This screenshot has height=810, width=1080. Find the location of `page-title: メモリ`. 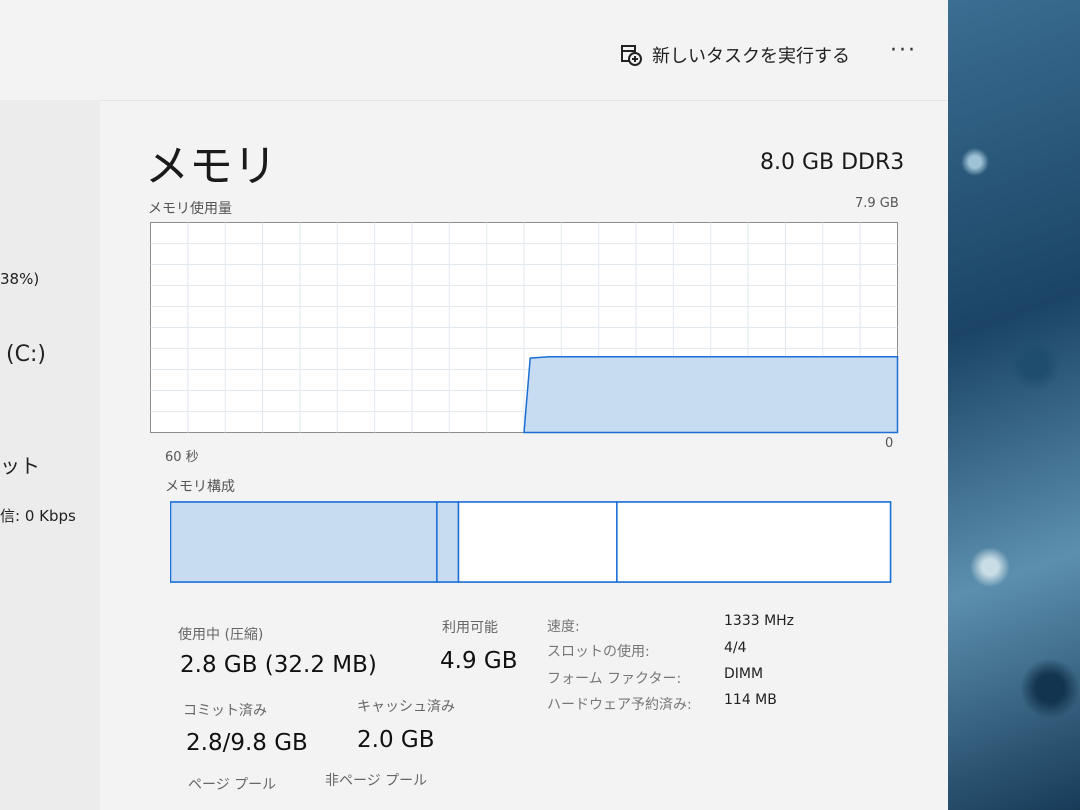

page-title: メモリ is located at coordinates (211, 166).